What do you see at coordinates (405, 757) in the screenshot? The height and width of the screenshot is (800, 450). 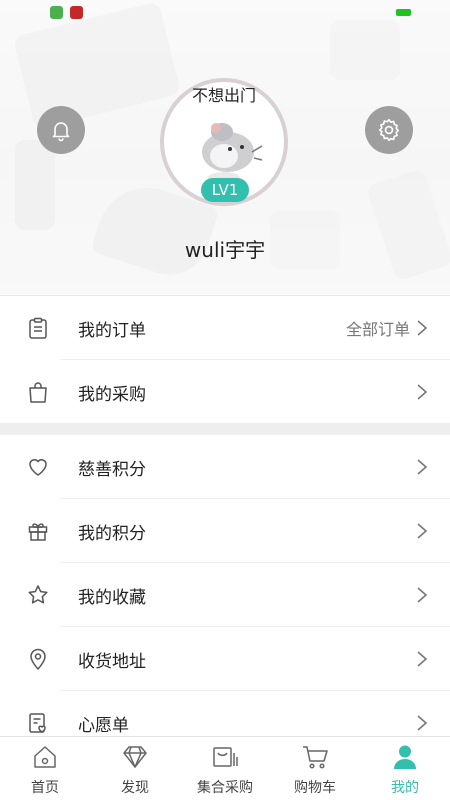 I see `person-icon` at bounding box center [405, 757].